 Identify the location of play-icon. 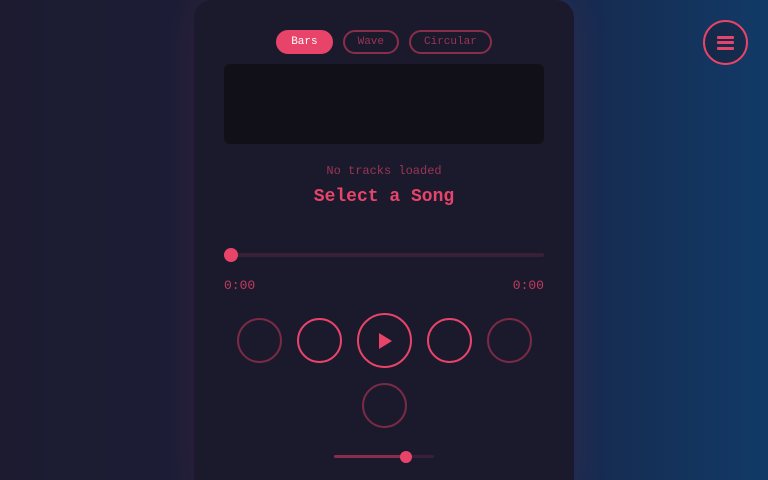
(385, 340).